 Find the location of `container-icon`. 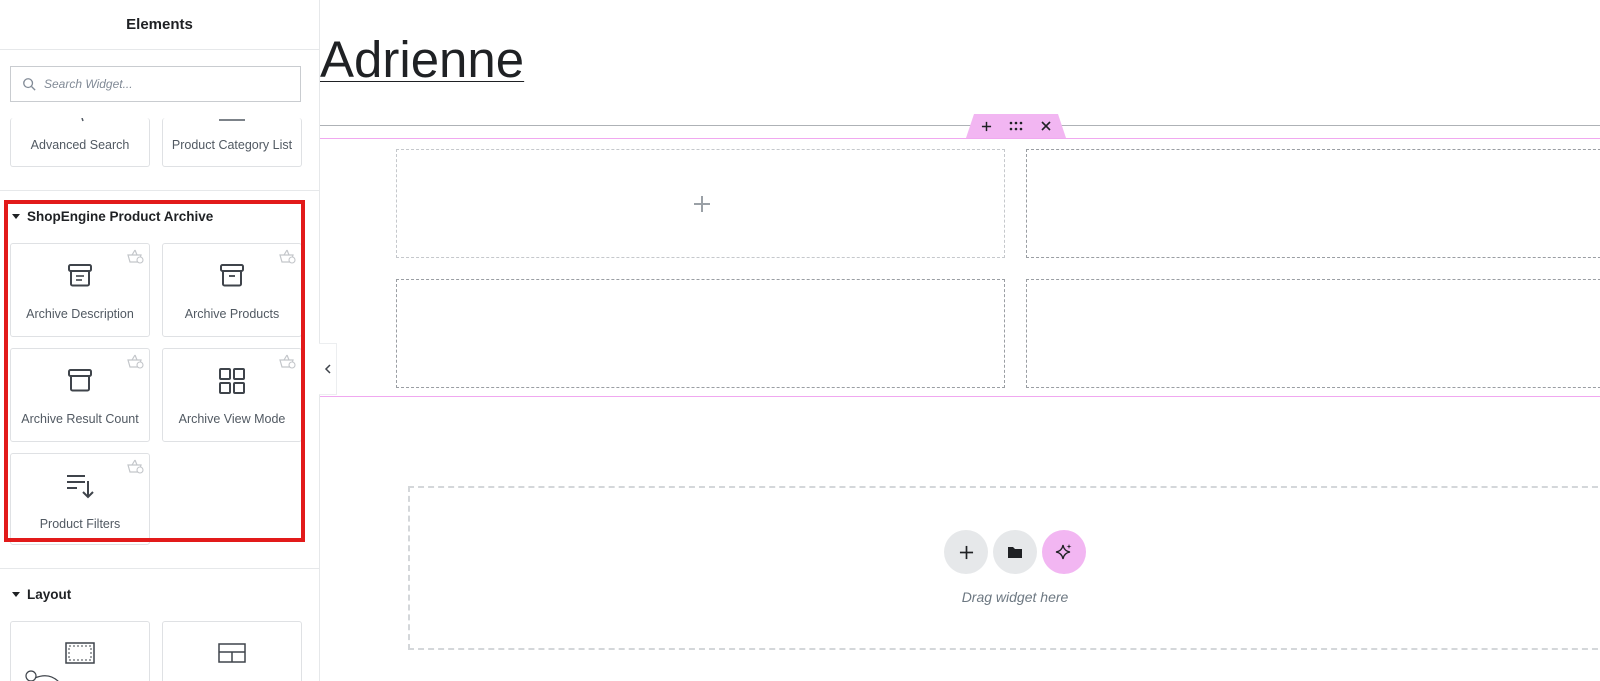

container-icon is located at coordinates (80, 653).